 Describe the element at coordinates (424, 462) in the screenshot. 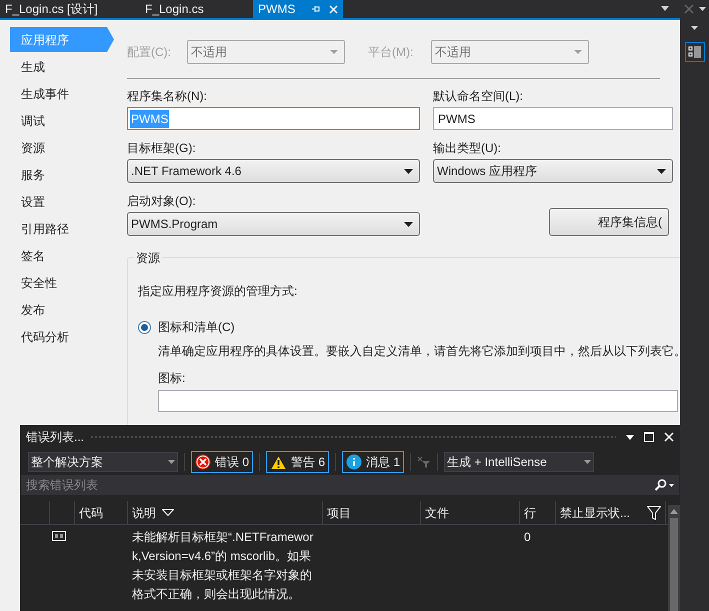

I see `clear-filter-icon` at that location.